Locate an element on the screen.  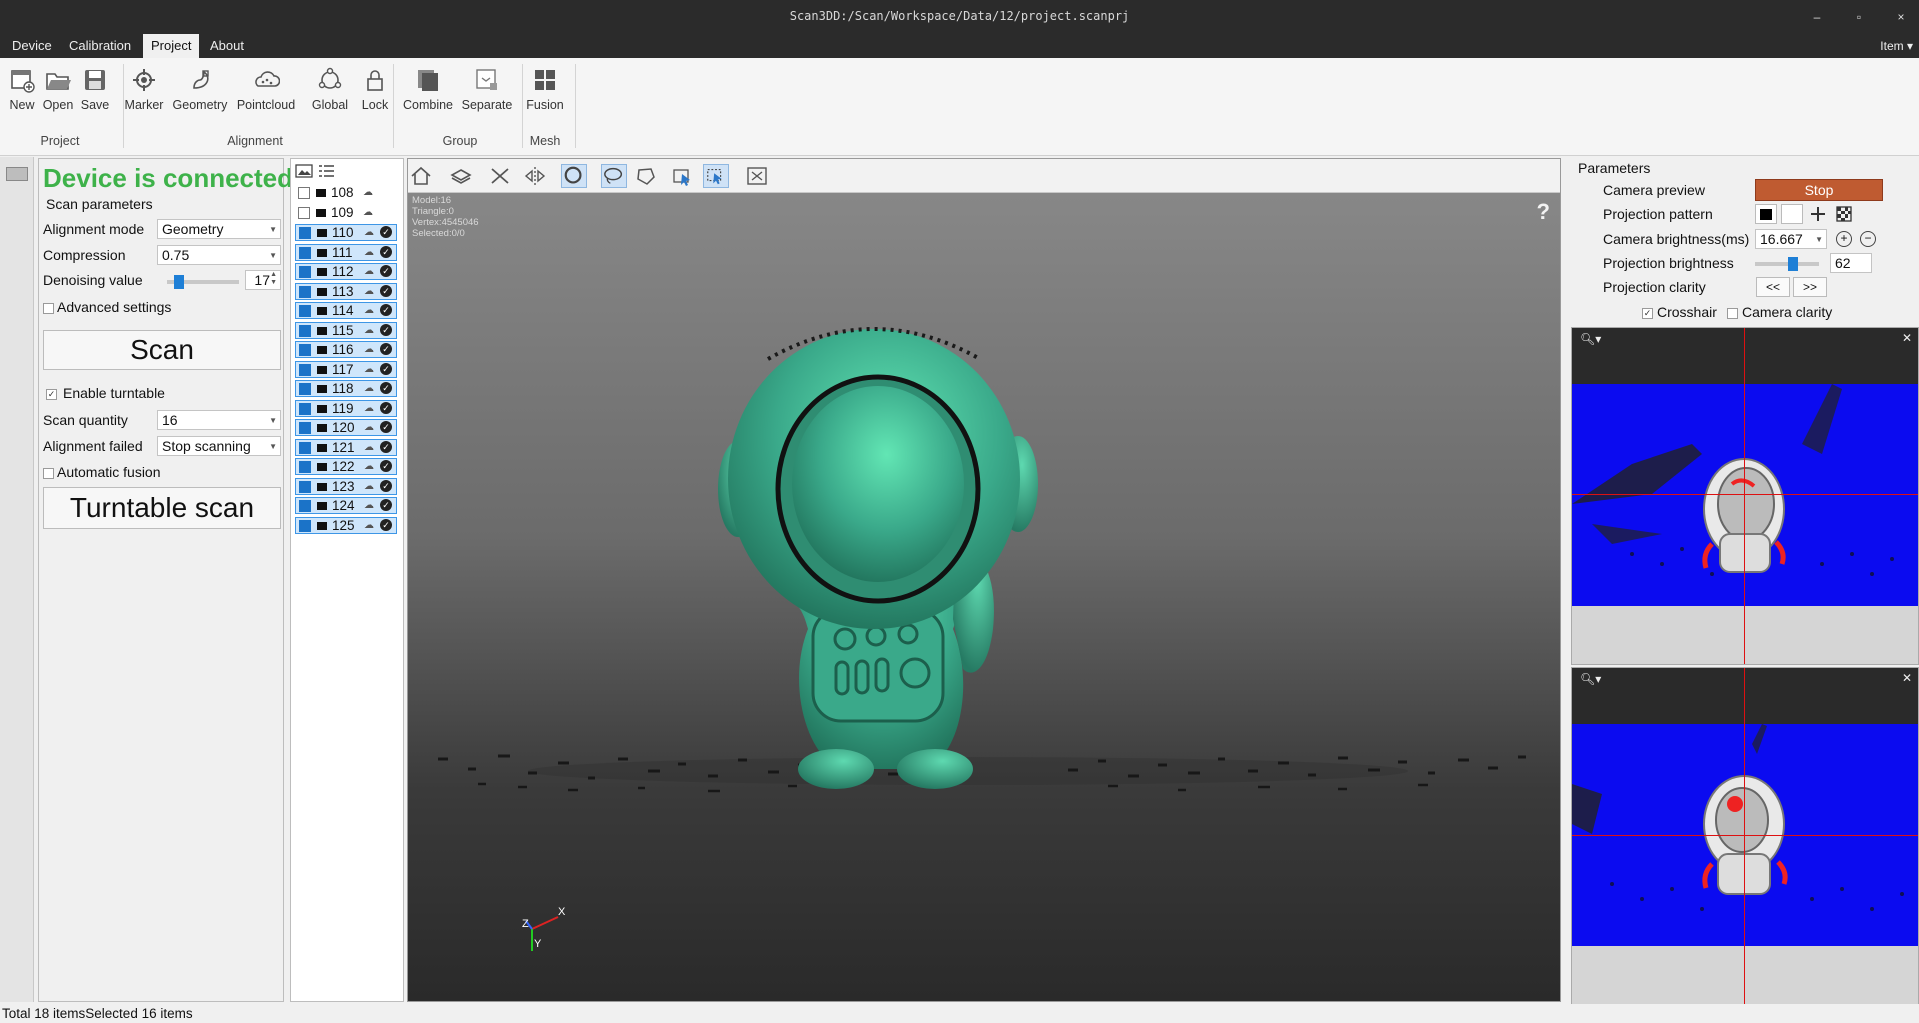
combine-button: Combine is located at coordinates (428, 92).